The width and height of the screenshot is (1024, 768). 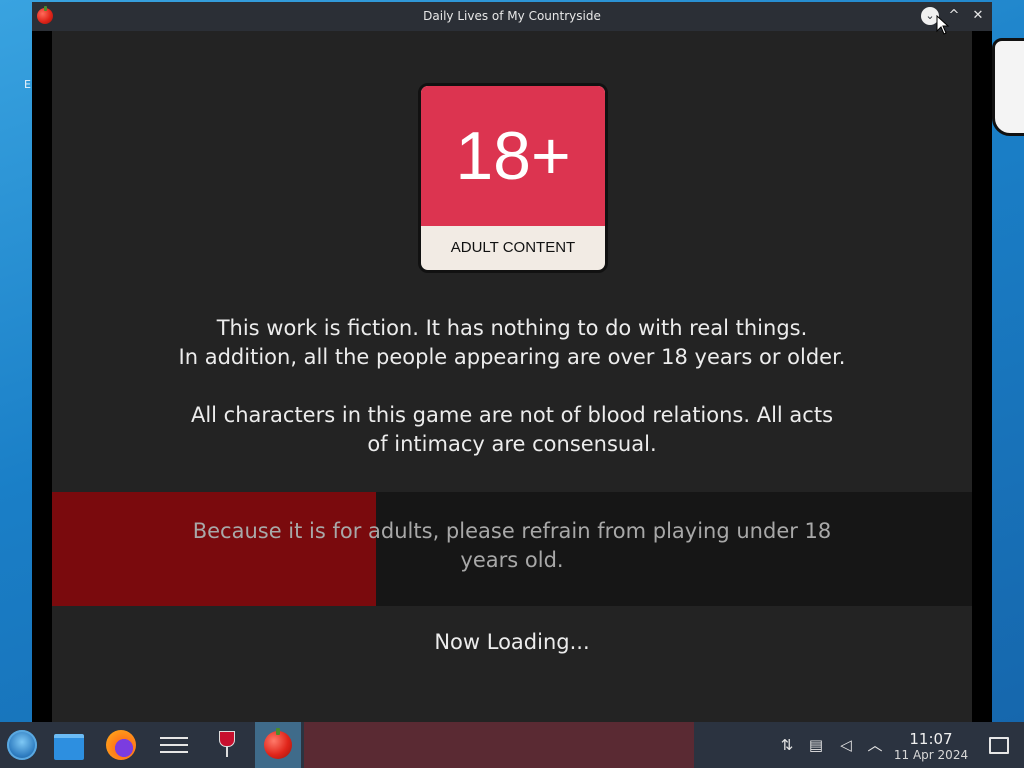 What do you see at coordinates (513, 156) in the screenshot?
I see `age-rating-label: 18+` at bounding box center [513, 156].